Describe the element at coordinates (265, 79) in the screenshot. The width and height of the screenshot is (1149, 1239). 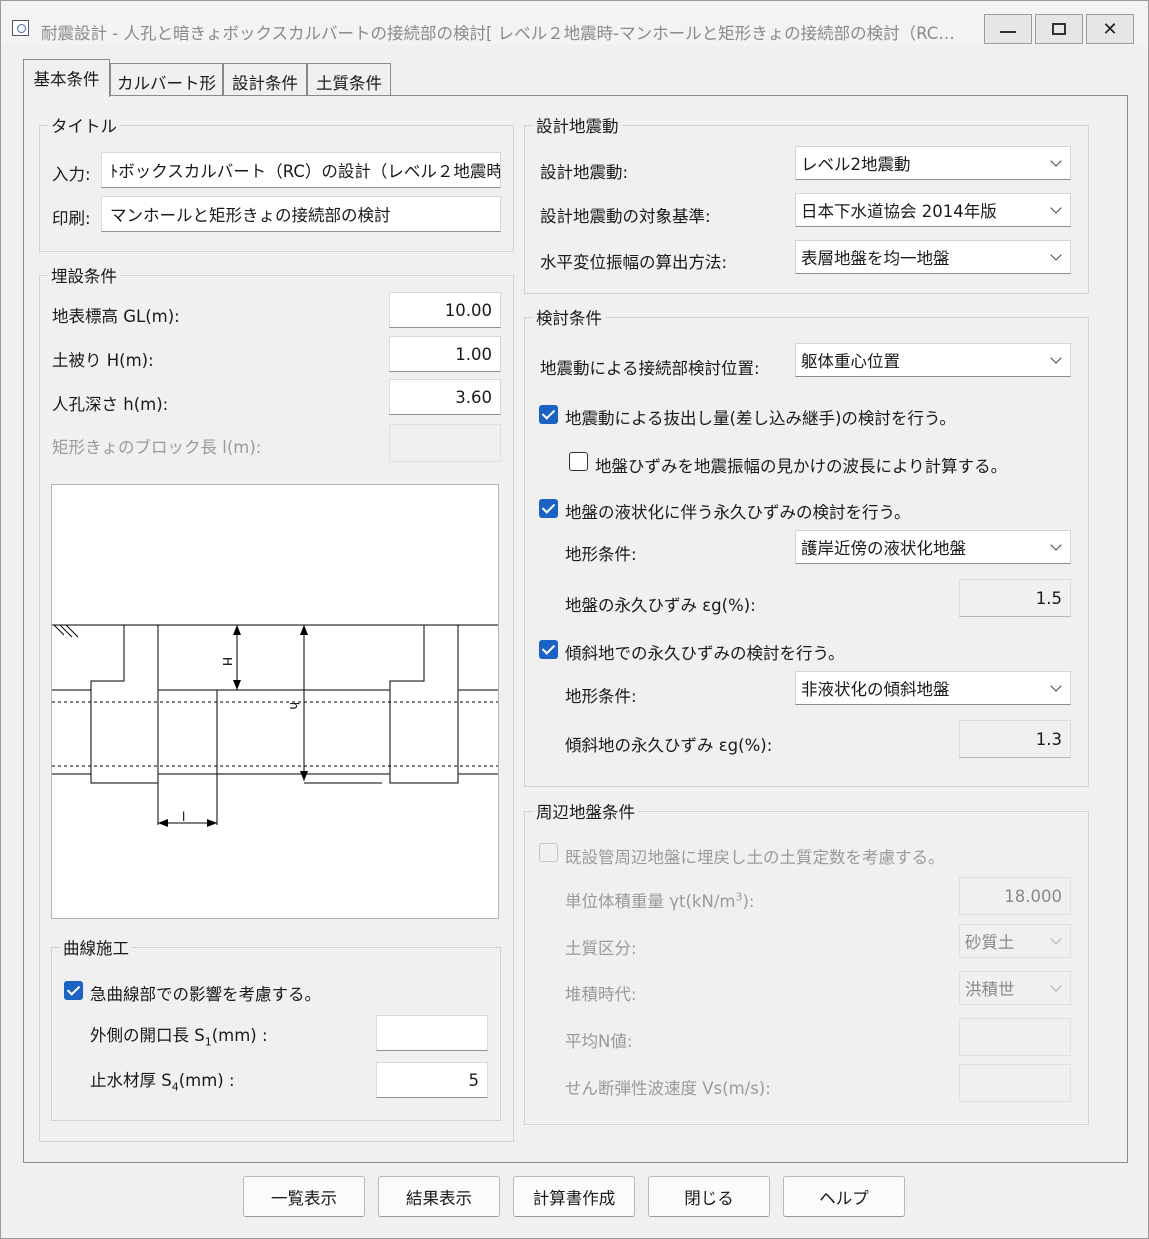
I see `tab-design-conditions: 設計条件` at that location.